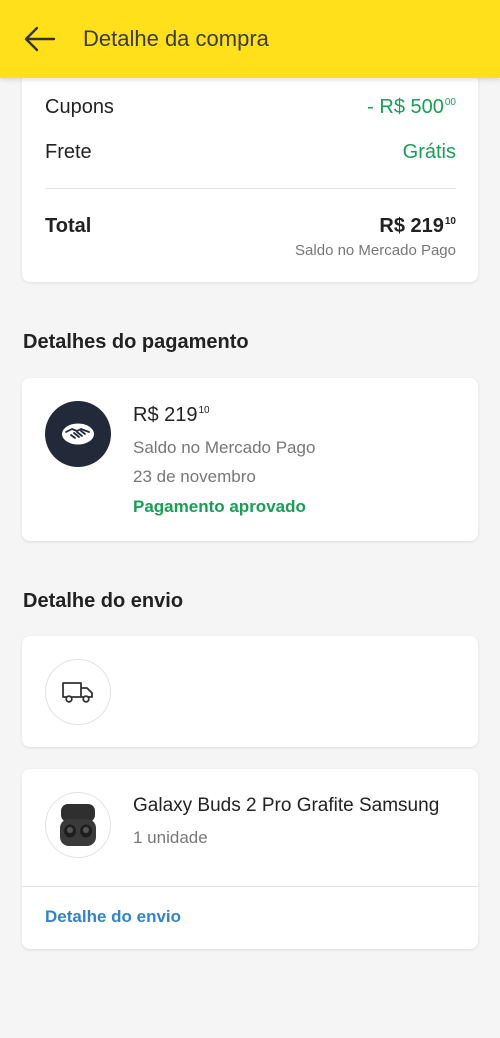  What do you see at coordinates (165, 415) in the screenshot?
I see `payment-amount-main: R$ 219` at bounding box center [165, 415].